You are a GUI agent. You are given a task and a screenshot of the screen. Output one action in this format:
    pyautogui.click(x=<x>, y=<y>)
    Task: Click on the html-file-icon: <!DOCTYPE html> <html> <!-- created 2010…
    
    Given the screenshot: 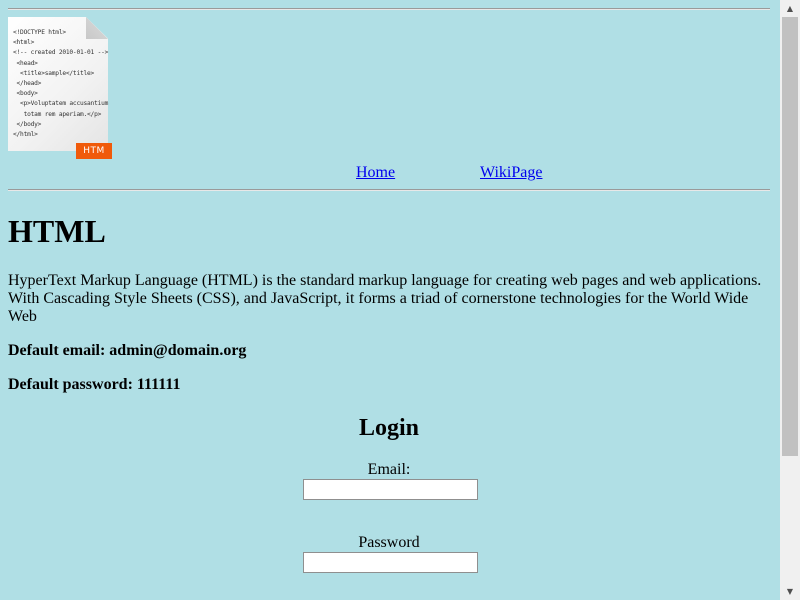 What is the action you would take?
    pyautogui.click(x=60, y=88)
    